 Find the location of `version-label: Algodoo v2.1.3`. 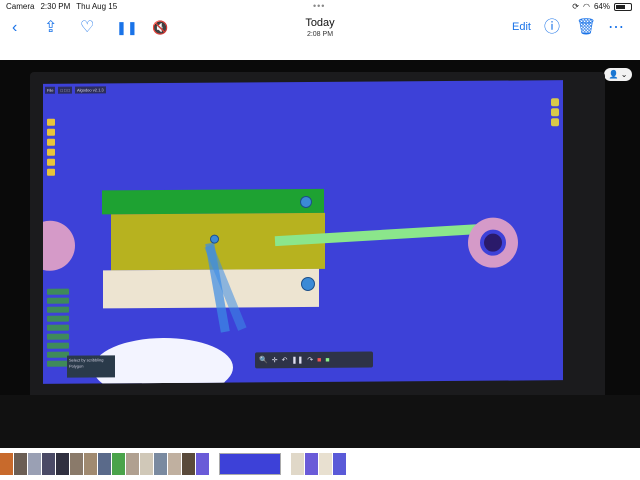

version-label: Algodoo v2.1.3 is located at coordinates (90, 89).